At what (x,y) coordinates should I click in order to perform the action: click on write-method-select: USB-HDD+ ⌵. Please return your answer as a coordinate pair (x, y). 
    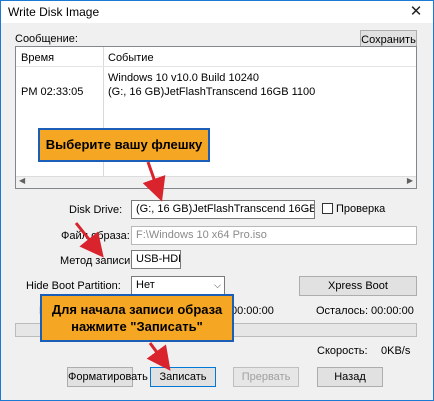
    Looking at the image, I should click on (156, 259).